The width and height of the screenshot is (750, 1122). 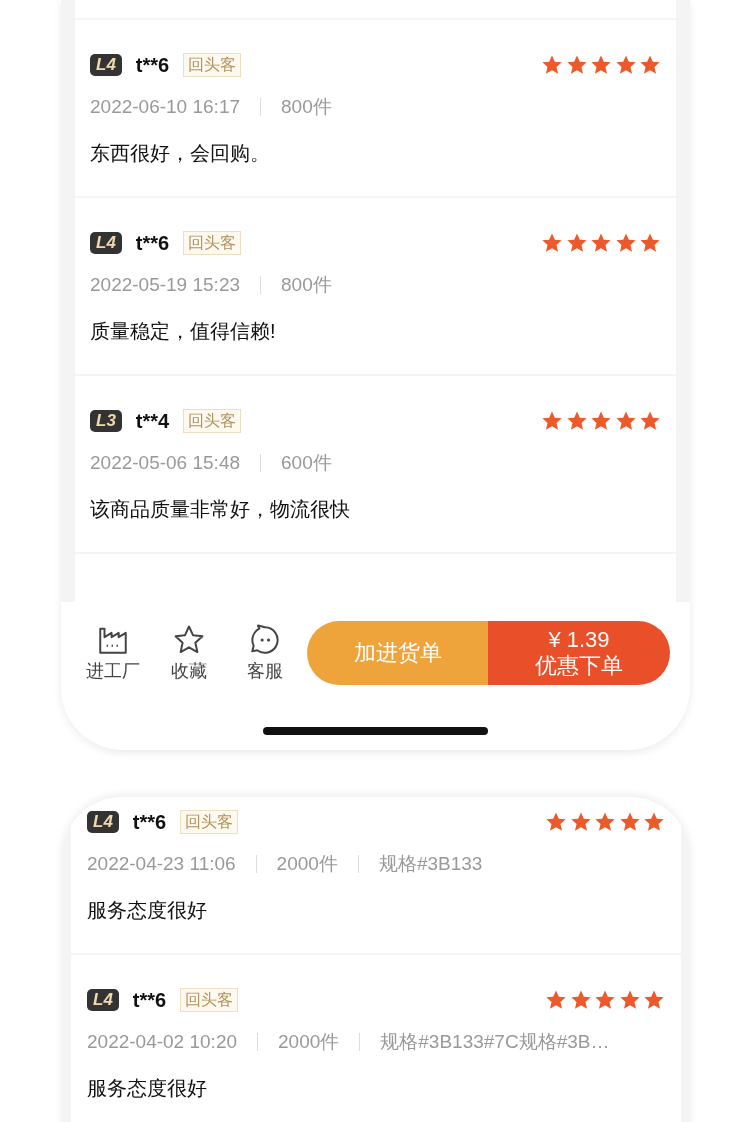 I want to click on review-date: 2022-06-10 16:17, so click(x=165, y=107).